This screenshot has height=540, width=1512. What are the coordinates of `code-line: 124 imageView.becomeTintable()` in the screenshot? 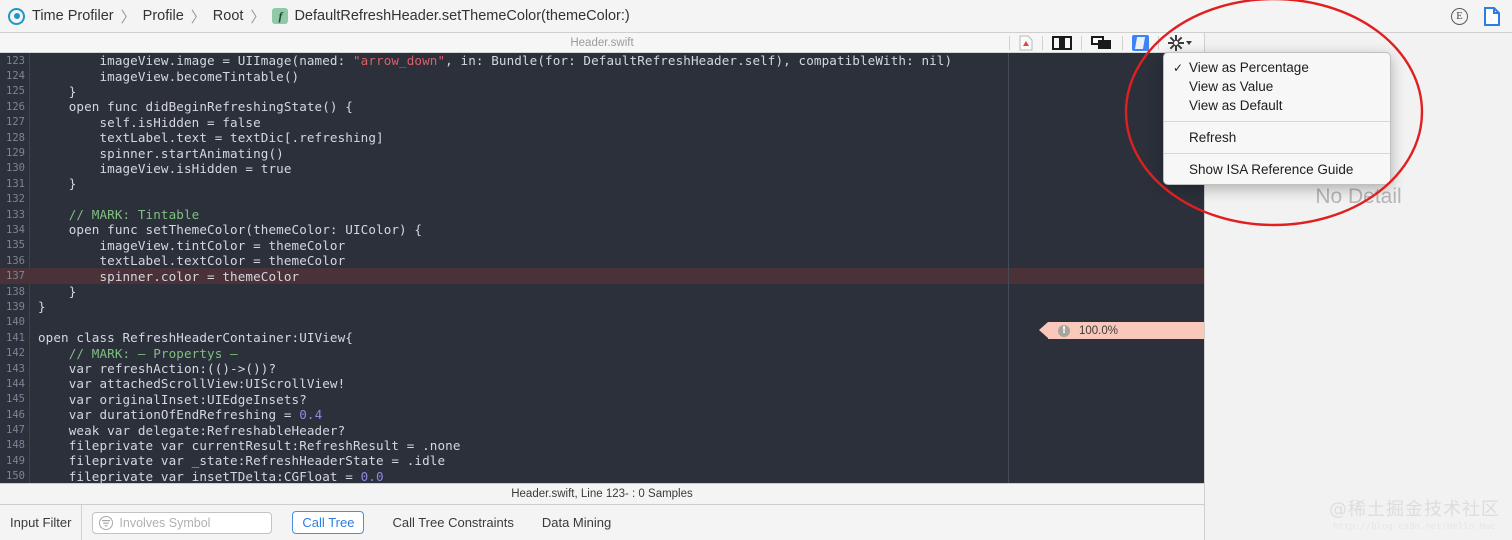 It's located at (602, 76).